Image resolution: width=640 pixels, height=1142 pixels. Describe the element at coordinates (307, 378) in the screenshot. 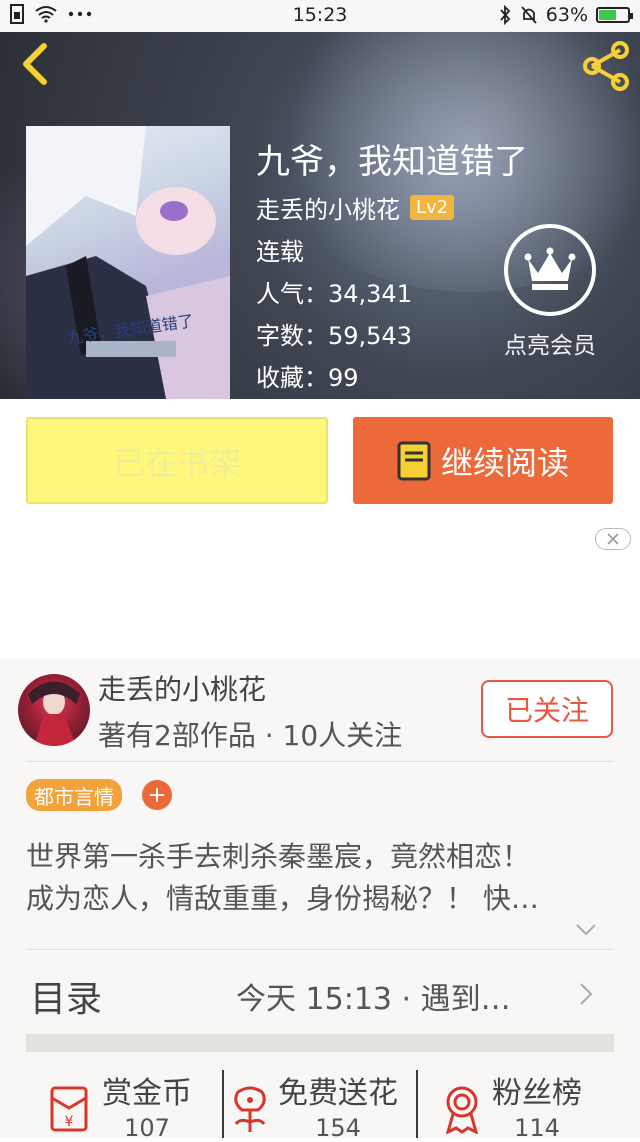

I see `book-favorites: 收藏：99` at that location.